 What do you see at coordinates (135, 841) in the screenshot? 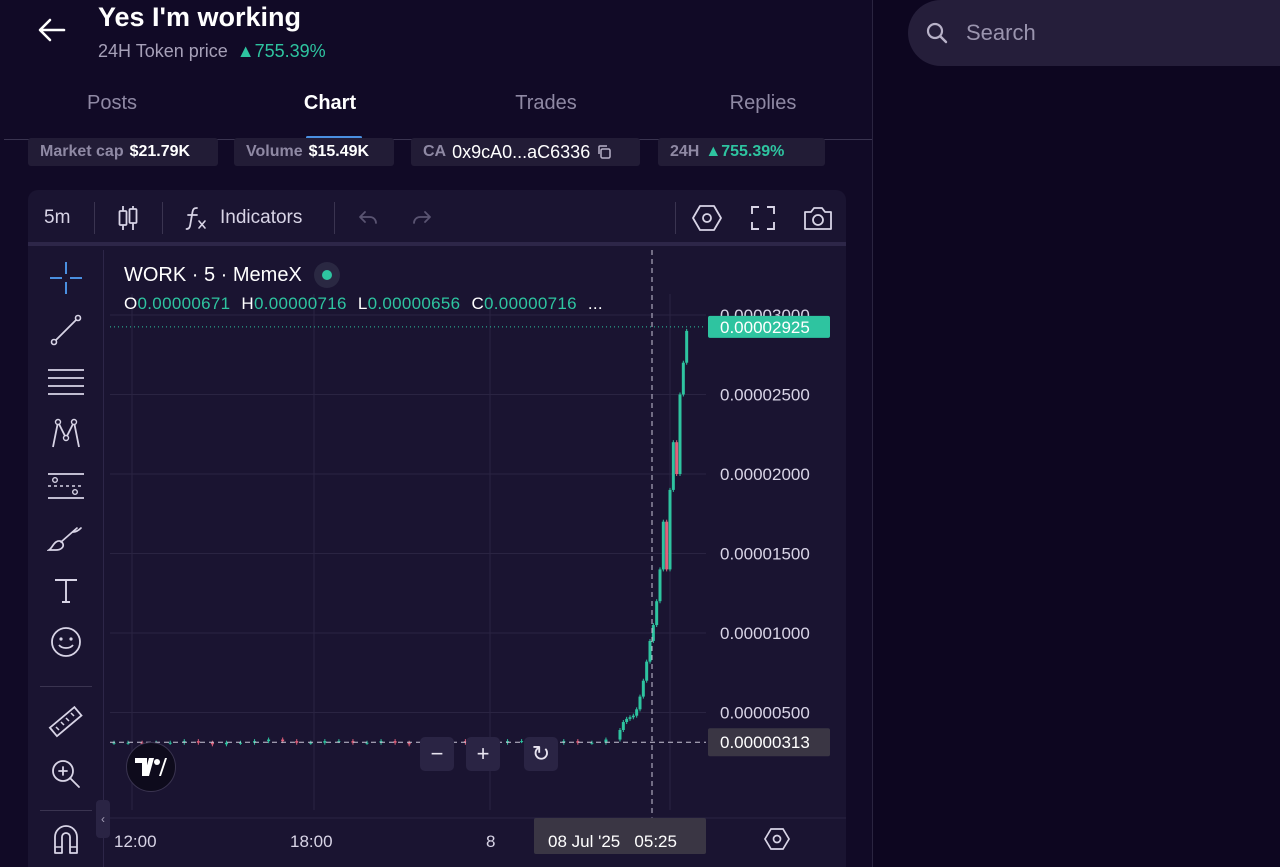
I see `time-tick-label: 12:00` at bounding box center [135, 841].